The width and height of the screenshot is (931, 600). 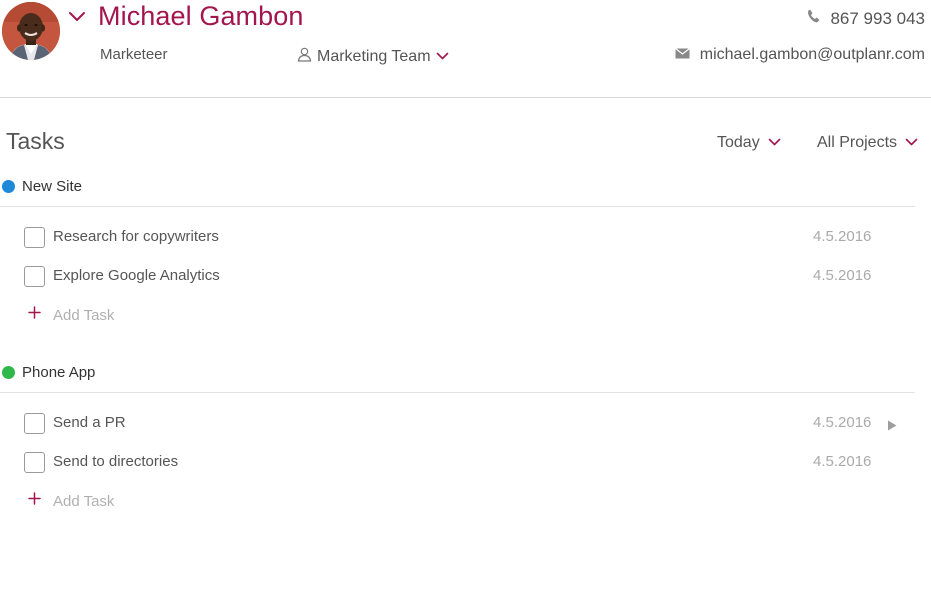 I want to click on project-filter-label: All Projects, so click(x=857, y=142).